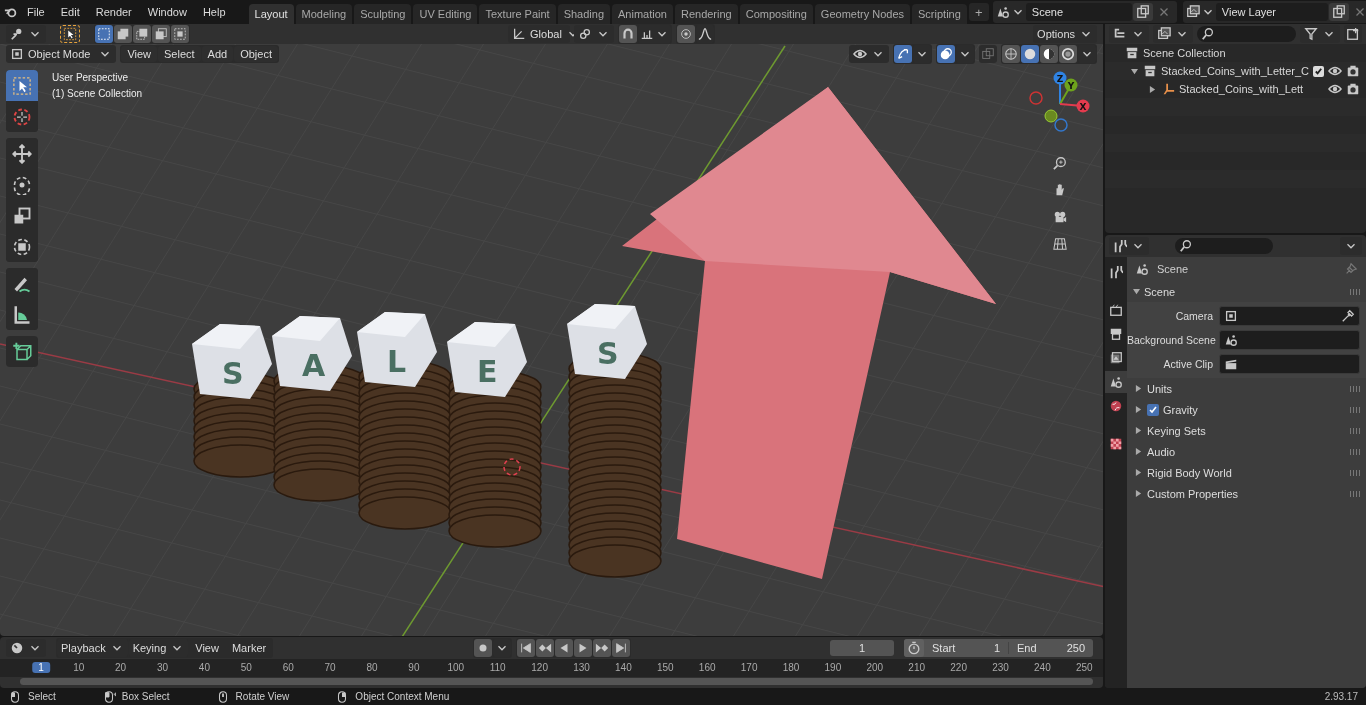 This screenshot has width=1366, height=705. Describe the element at coordinates (966, 648) in the screenshot. I see `start-frame-field: Start 1` at that location.